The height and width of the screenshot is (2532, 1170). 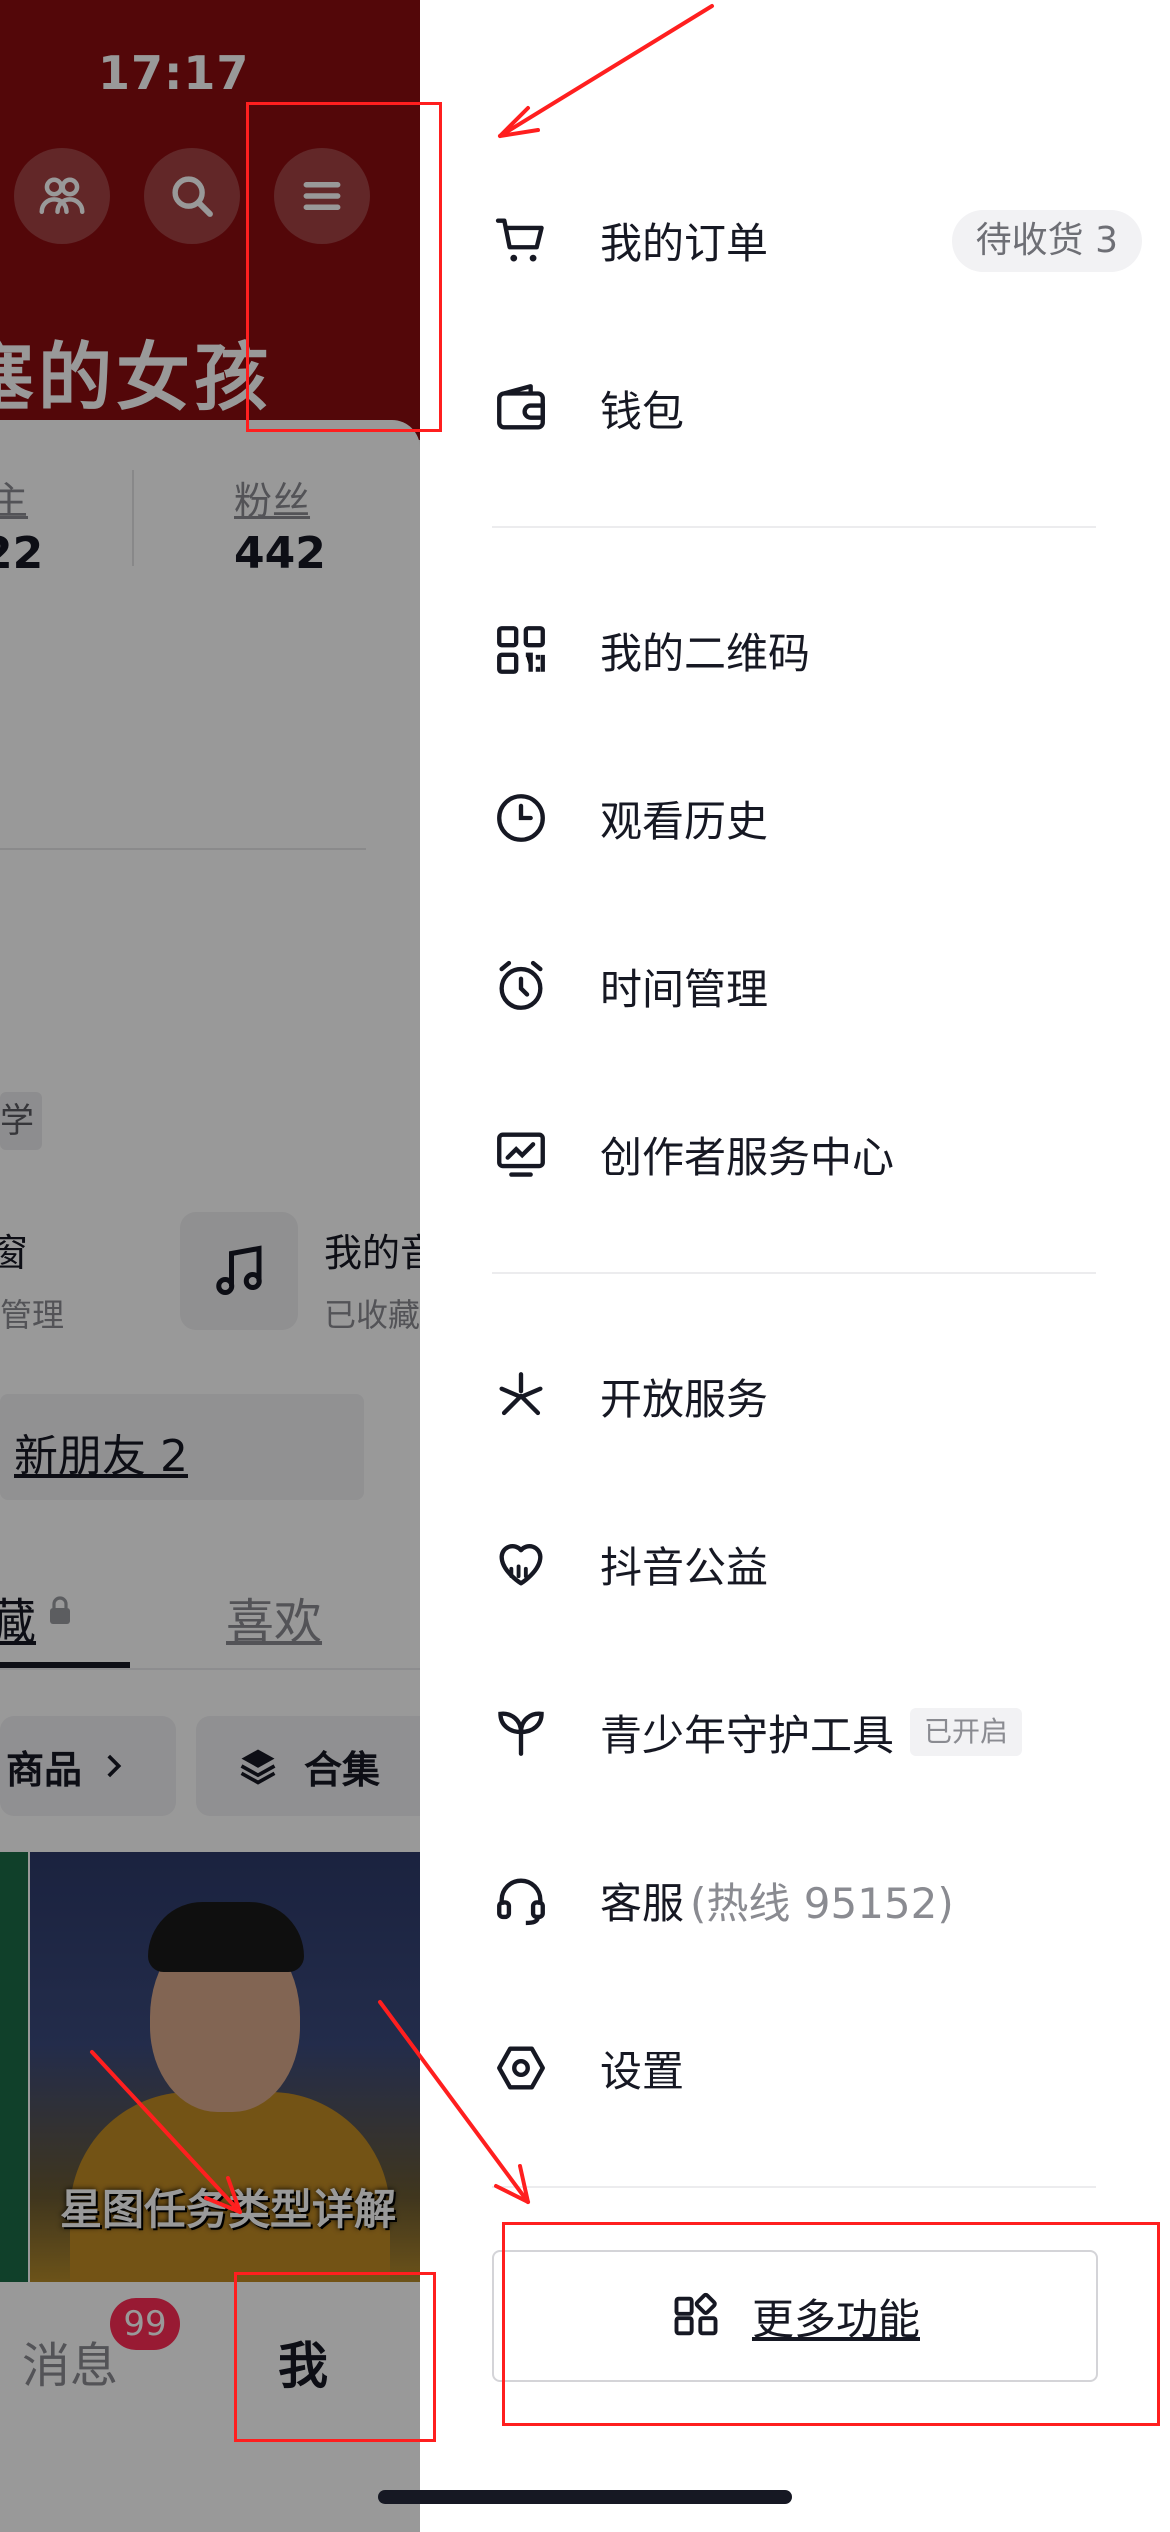 What do you see at coordinates (812, 650) in the screenshot?
I see `menu-item-qrcode: 我的二维码` at bounding box center [812, 650].